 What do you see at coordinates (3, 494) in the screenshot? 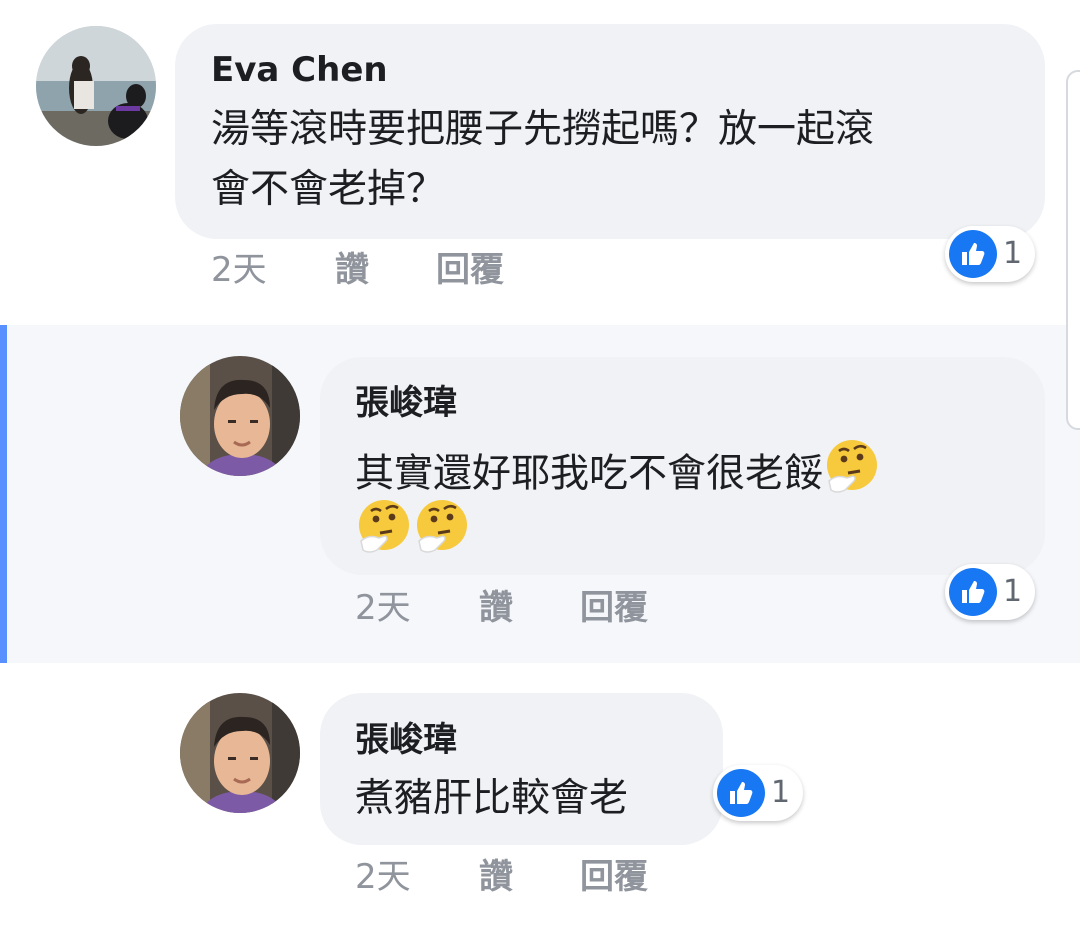
I see `highlight-indicator-bar` at bounding box center [3, 494].